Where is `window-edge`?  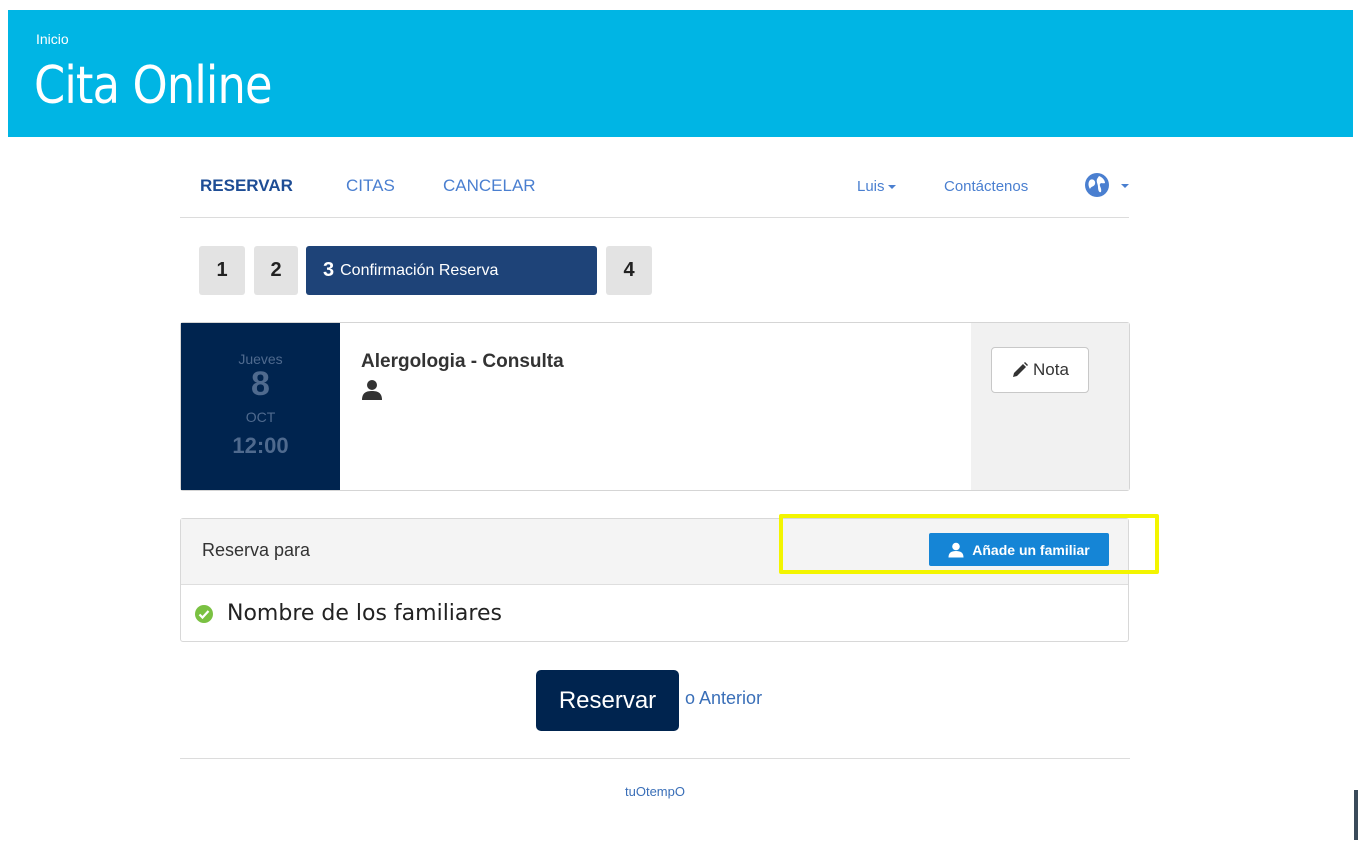
window-edge is located at coordinates (1356, 815).